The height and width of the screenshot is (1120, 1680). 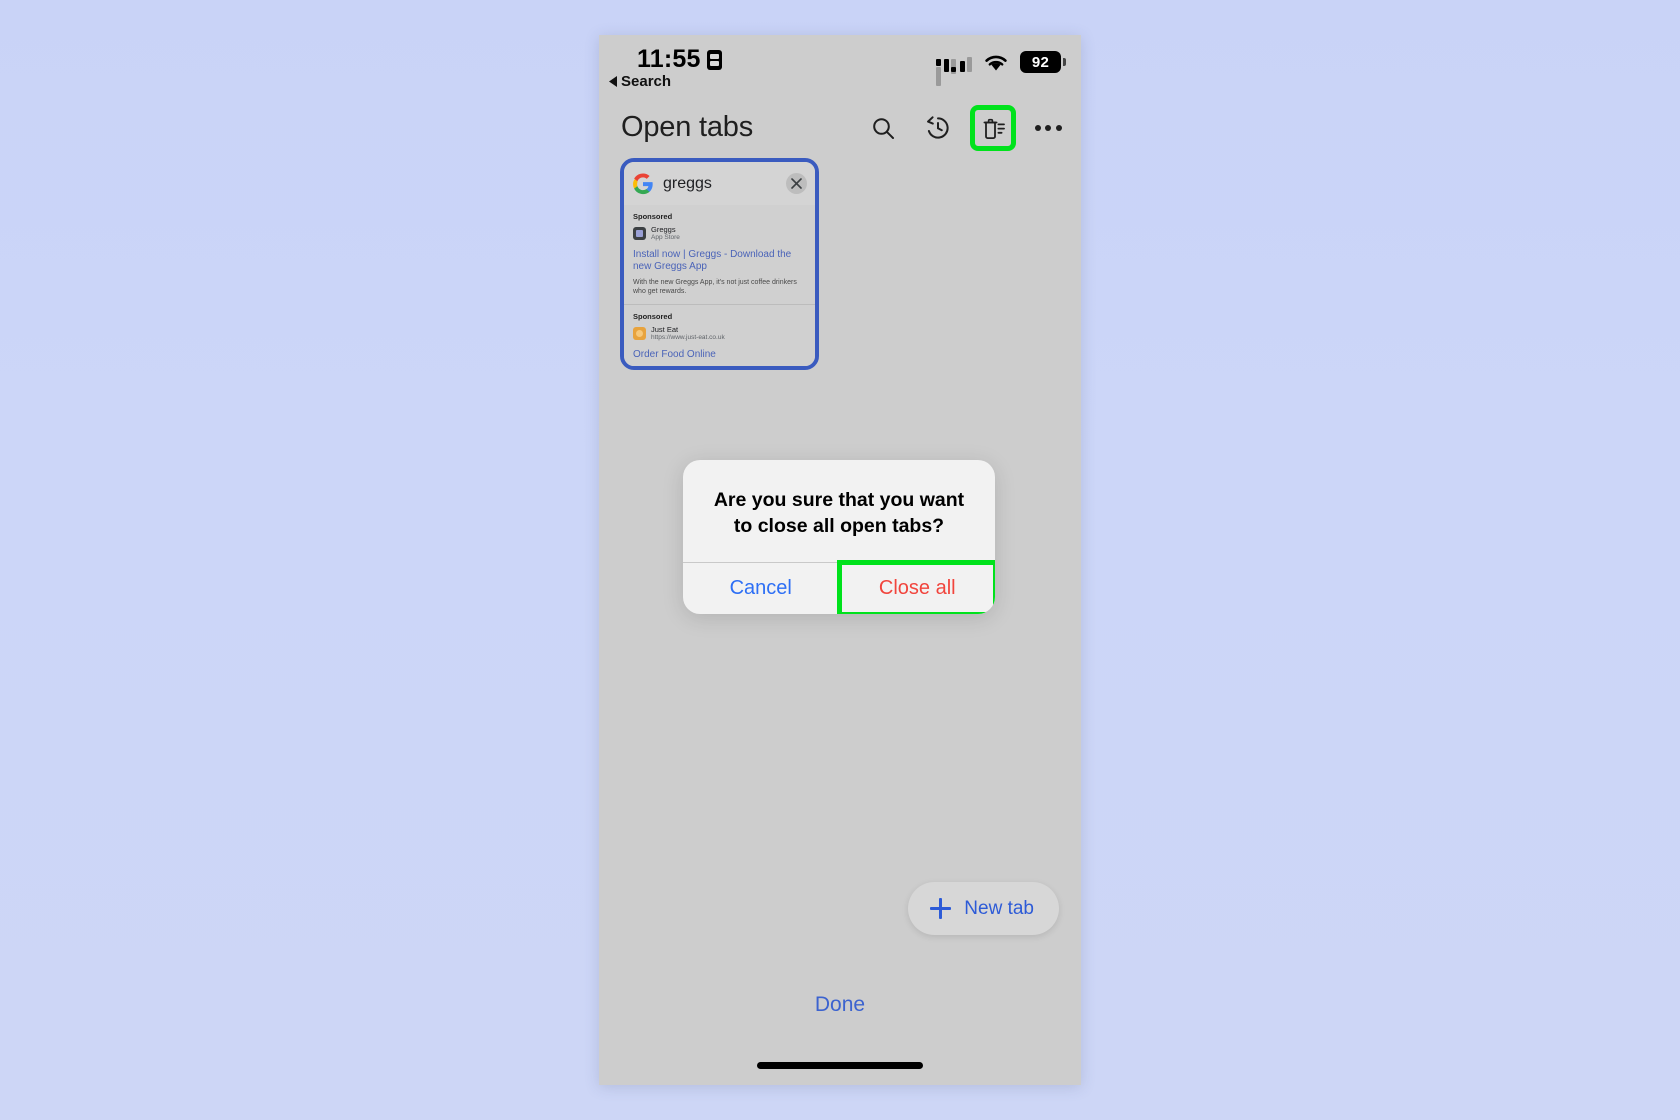 What do you see at coordinates (840, 1065) in the screenshot?
I see `home-indicator` at bounding box center [840, 1065].